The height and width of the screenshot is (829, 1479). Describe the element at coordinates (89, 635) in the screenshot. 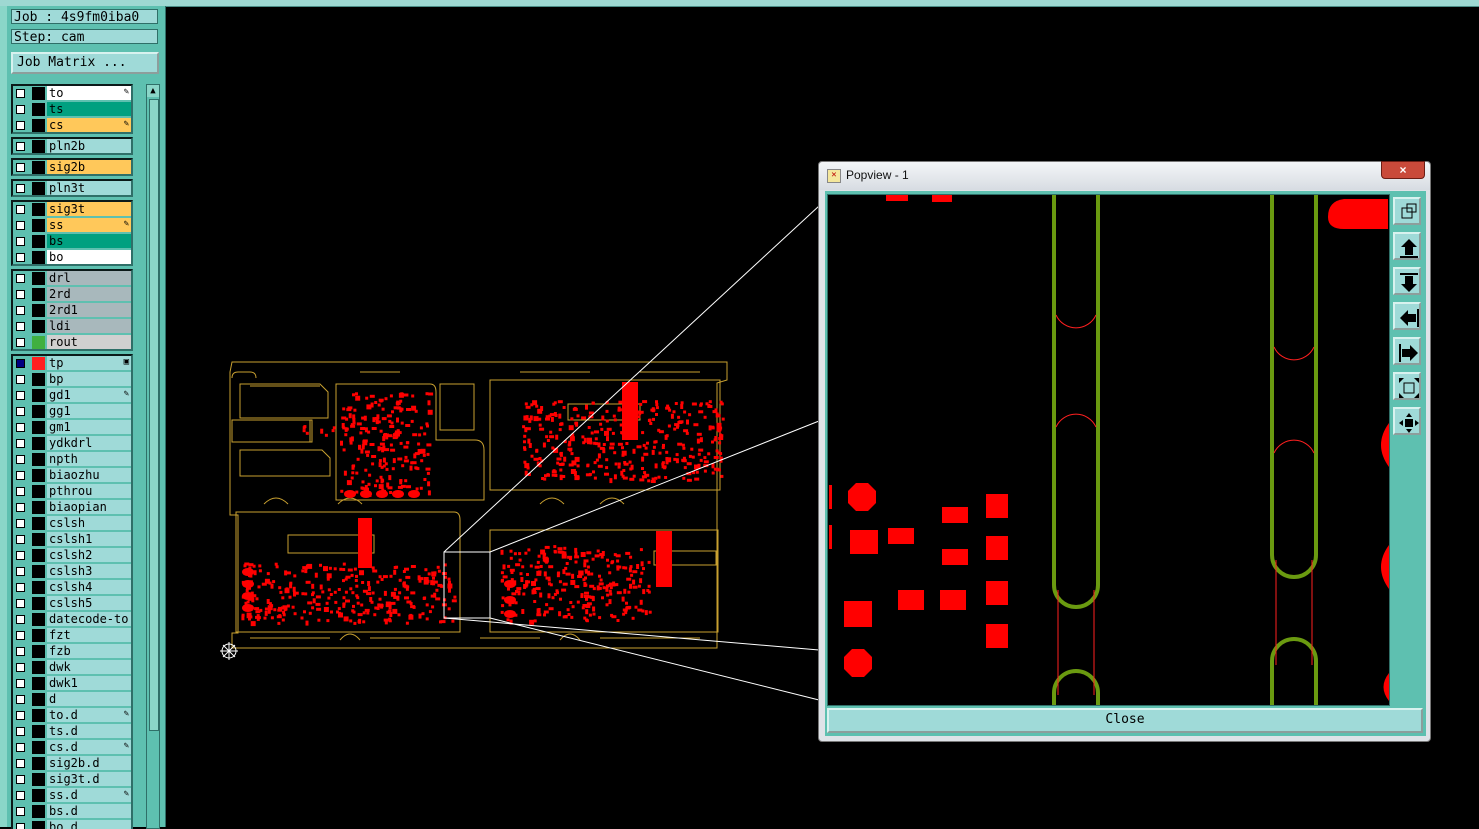

I see `layer-name: fzt` at that location.